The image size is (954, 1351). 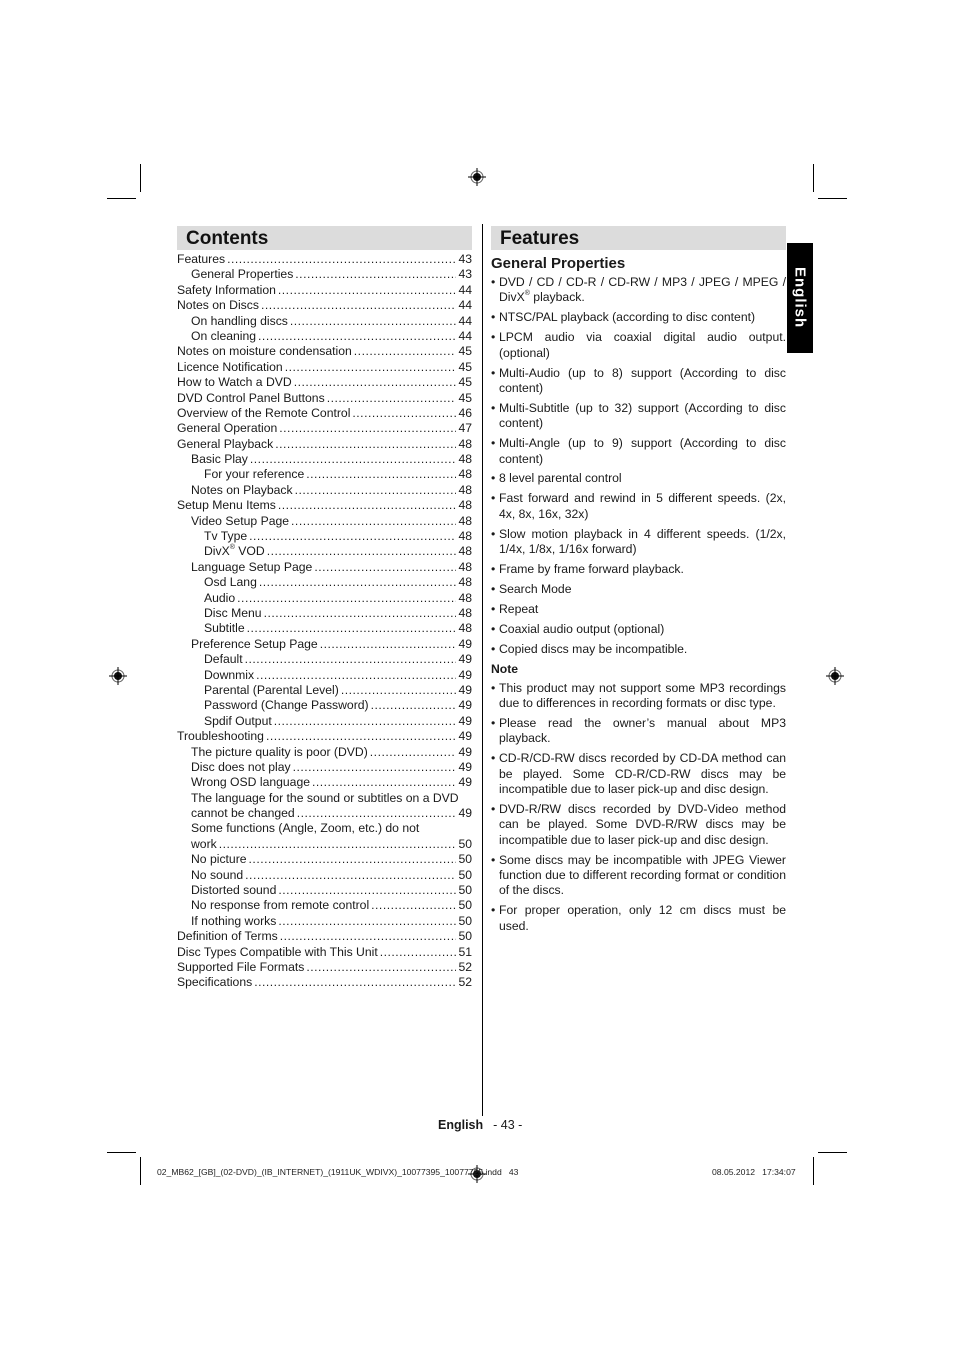 What do you see at coordinates (254, 474) in the screenshot?
I see `toc-entry-title: For your reference` at bounding box center [254, 474].